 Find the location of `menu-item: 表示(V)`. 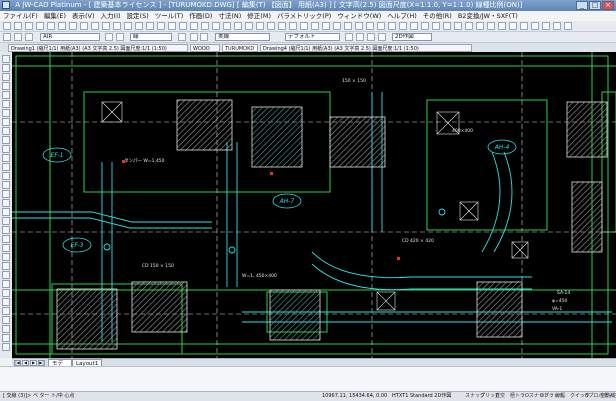

menu-item: 表示(V) is located at coordinates (83, 16).